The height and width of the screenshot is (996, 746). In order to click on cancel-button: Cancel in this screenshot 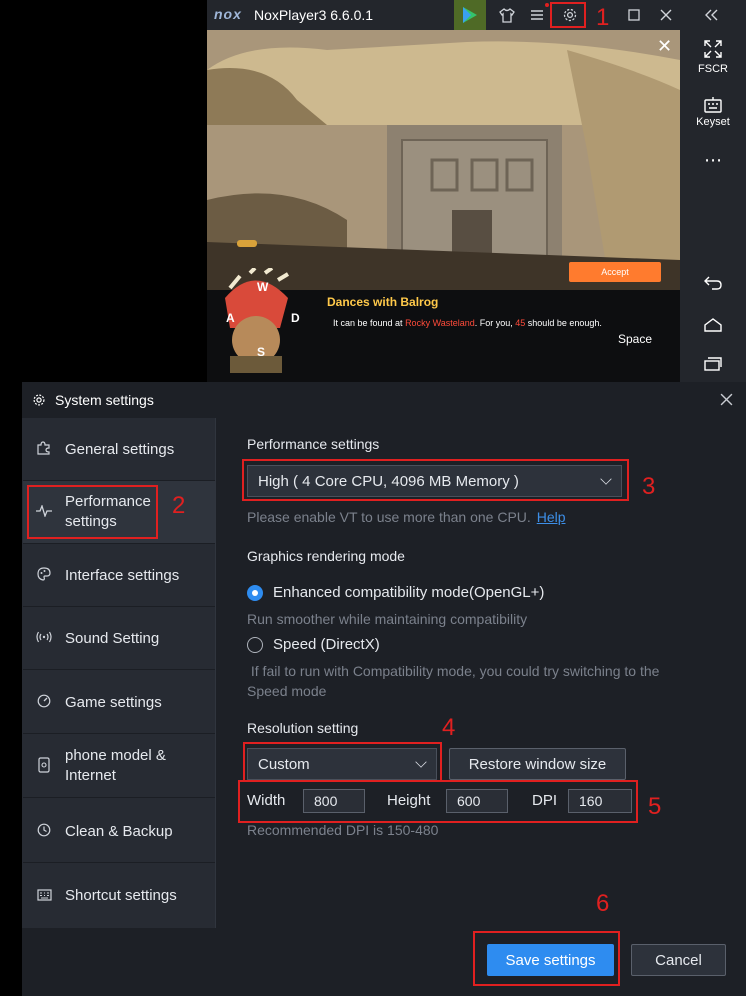, I will do `click(678, 960)`.